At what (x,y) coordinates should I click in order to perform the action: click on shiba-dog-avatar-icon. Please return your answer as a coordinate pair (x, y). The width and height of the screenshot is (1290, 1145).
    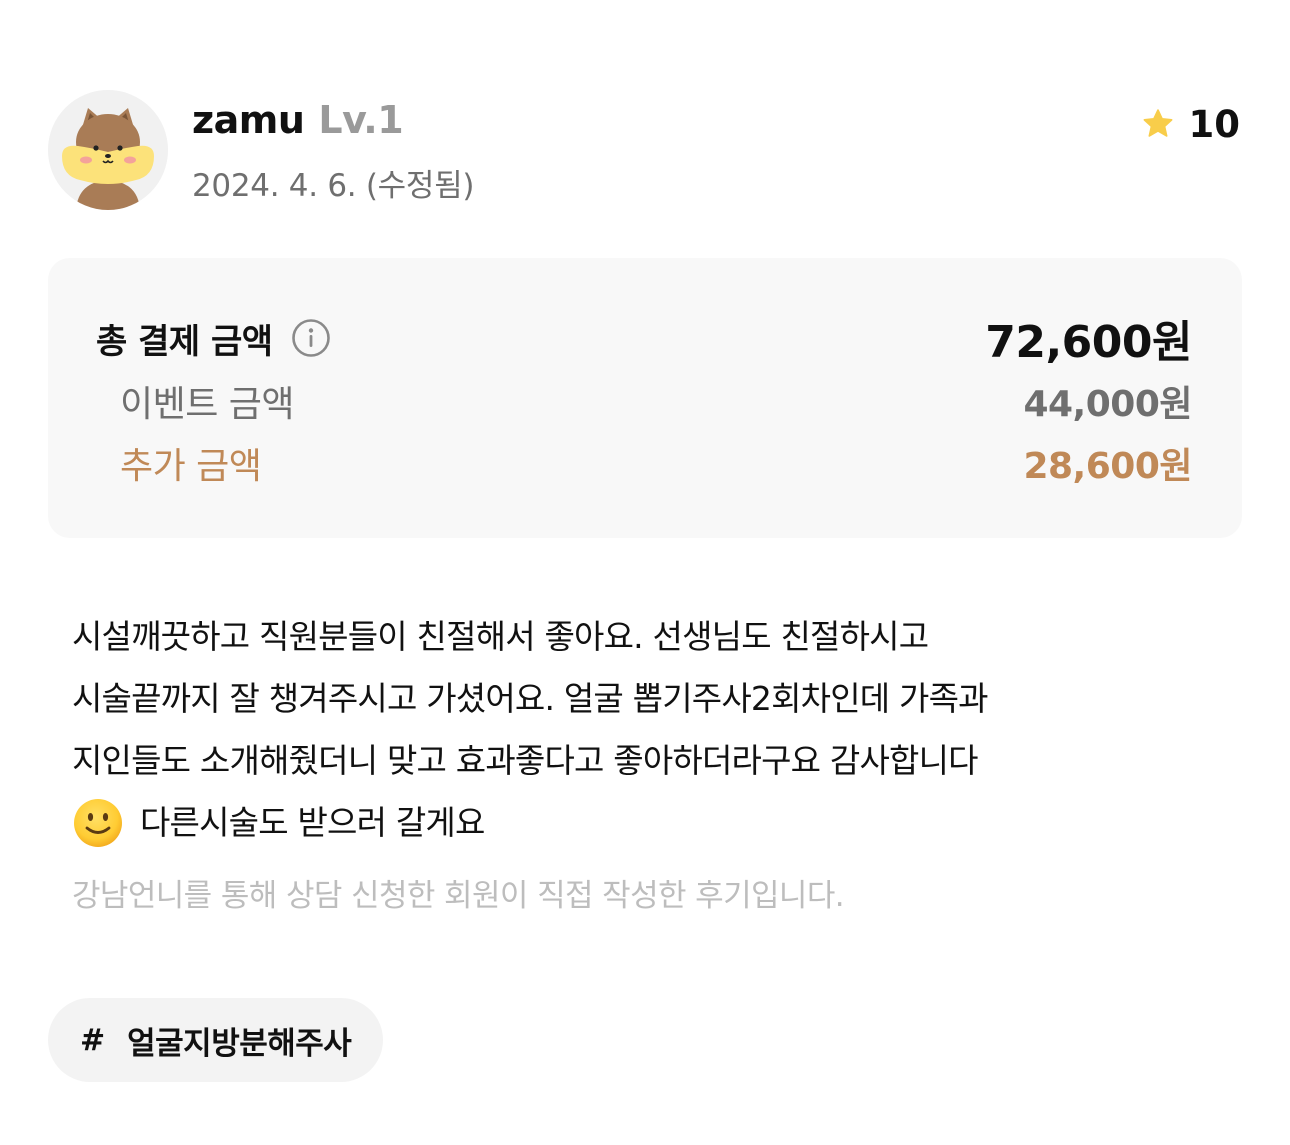
    Looking at the image, I should click on (108, 150).